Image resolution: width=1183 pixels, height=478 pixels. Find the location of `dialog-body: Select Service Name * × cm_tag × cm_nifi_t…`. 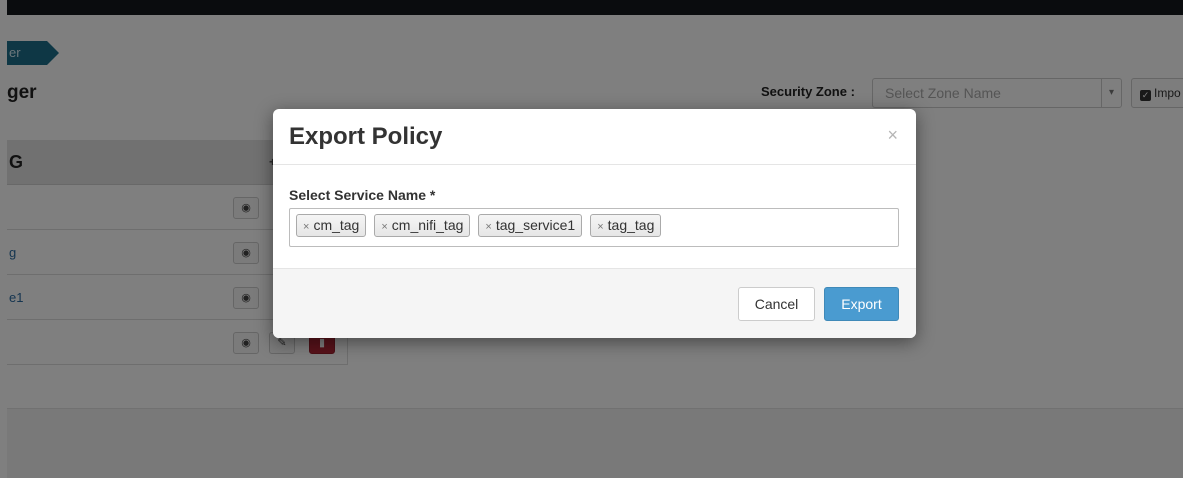

dialog-body: Select Service Name * × cm_tag × cm_nifi_t… is located at coordinates (594, 217).